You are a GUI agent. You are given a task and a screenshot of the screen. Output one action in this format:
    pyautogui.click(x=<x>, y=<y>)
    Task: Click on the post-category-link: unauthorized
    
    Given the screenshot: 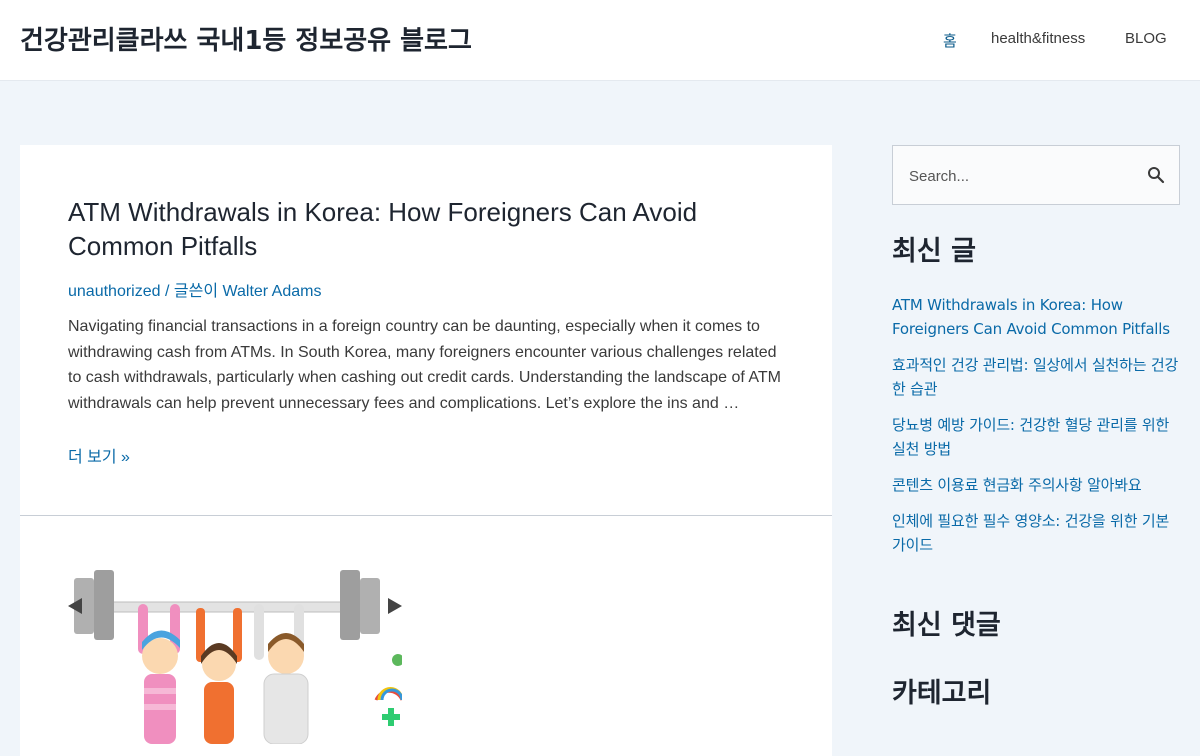 What is the action you would take?
    pyautogui.click(x=114, y=291)
    